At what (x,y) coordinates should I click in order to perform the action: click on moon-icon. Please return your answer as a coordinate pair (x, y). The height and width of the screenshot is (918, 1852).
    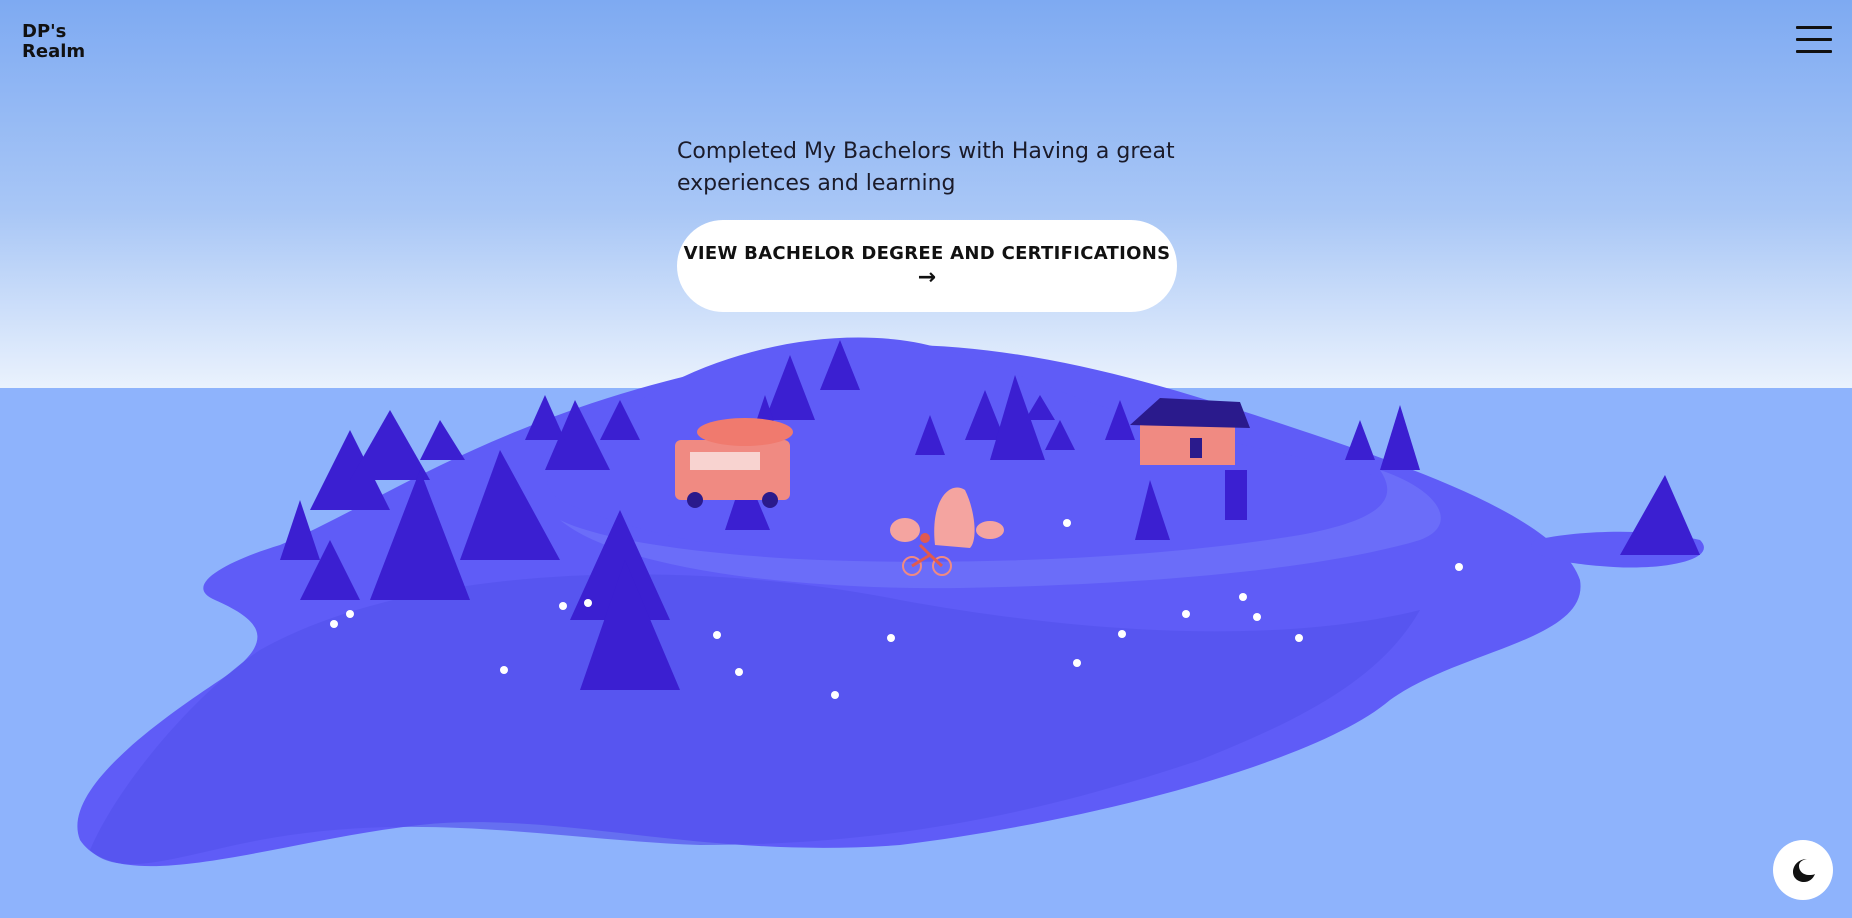
    Looking at the image, I should click on (1804, 870).